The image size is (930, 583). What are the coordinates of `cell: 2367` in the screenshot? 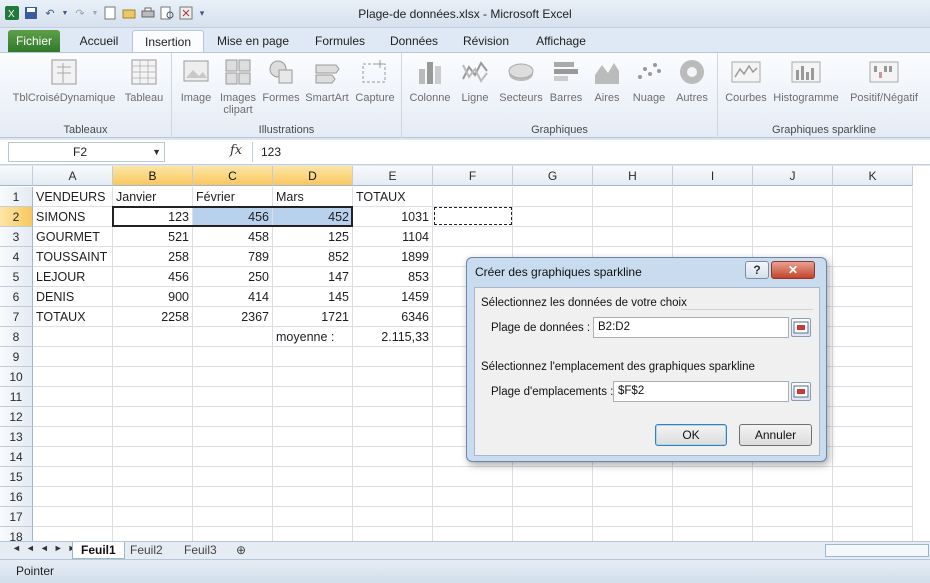 It's located at (233, 317).